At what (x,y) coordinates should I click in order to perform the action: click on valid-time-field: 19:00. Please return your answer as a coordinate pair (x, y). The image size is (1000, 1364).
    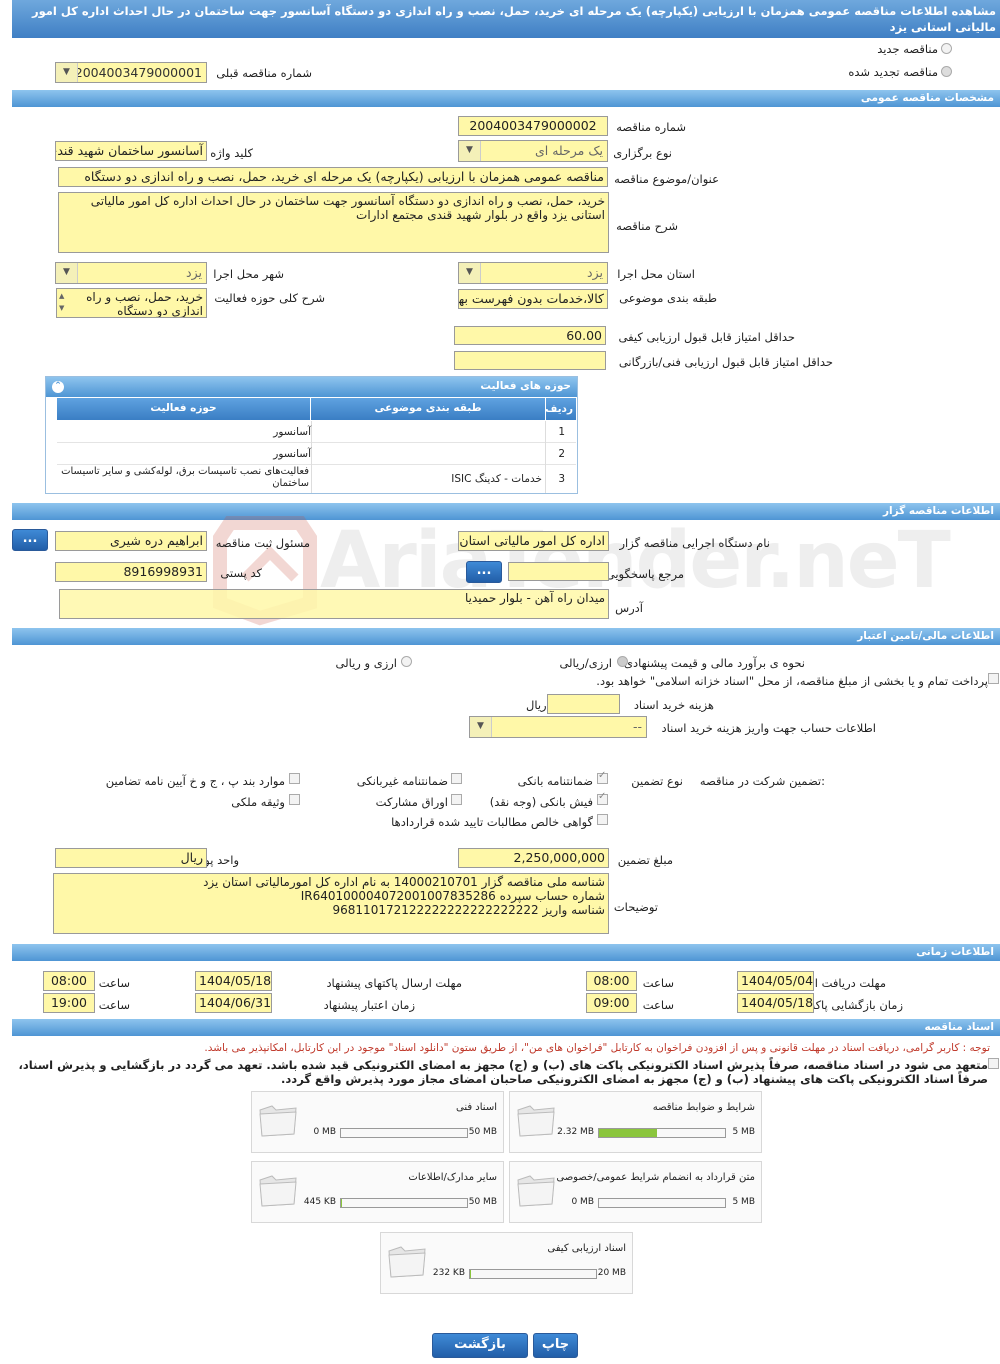
    Looking at the image, I should click on (69, 1003).